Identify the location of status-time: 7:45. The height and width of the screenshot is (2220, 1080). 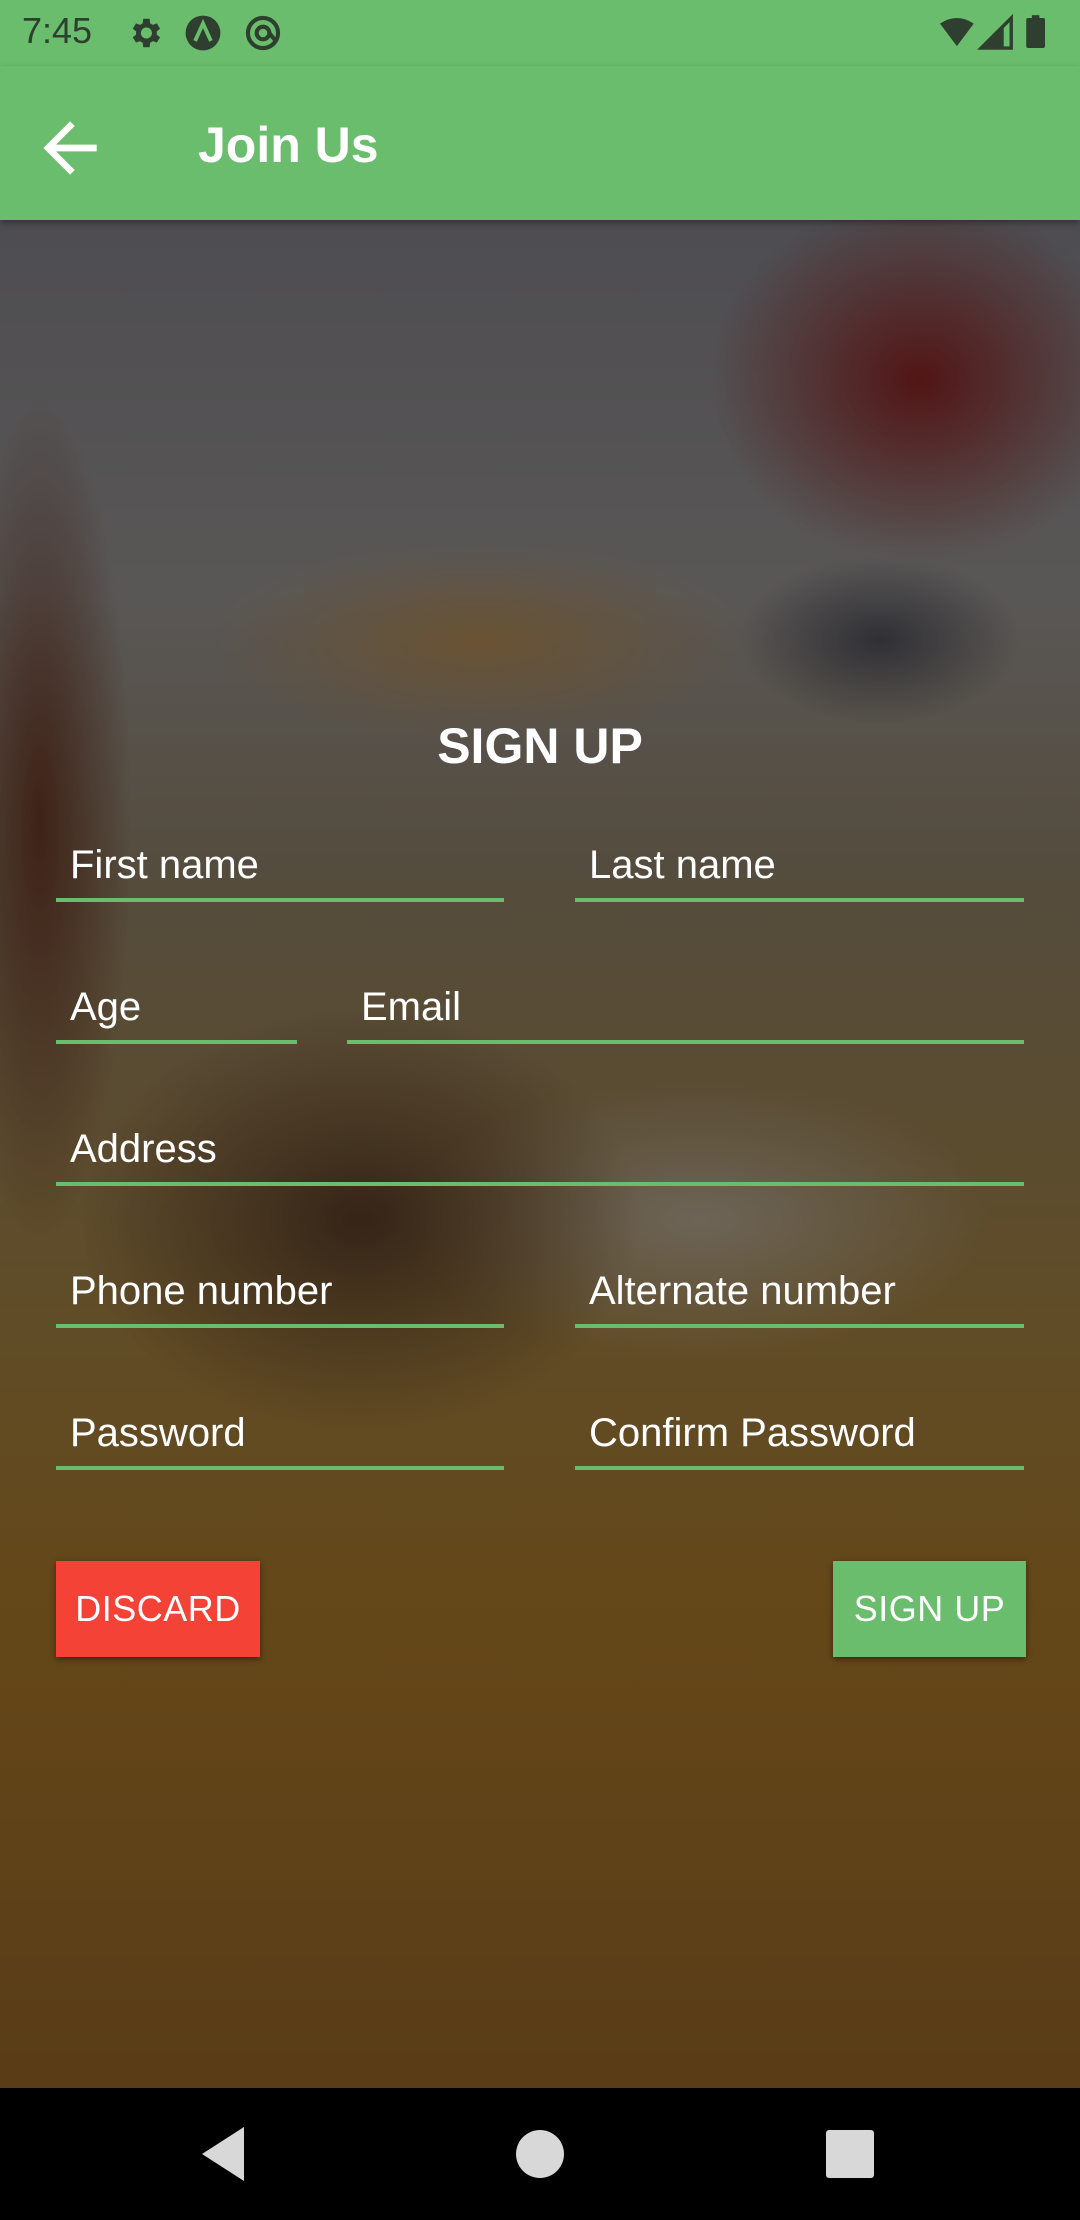
(57, 30).